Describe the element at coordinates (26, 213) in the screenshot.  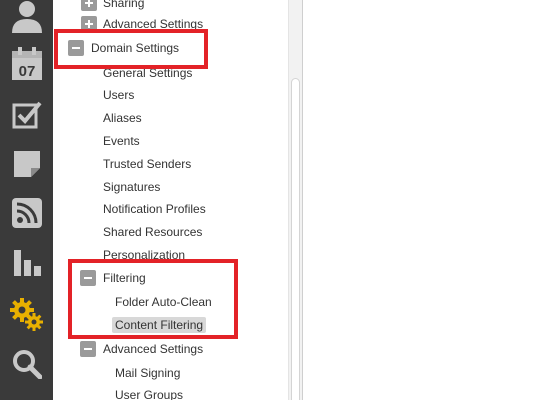
I see `rss-icon` at that location.